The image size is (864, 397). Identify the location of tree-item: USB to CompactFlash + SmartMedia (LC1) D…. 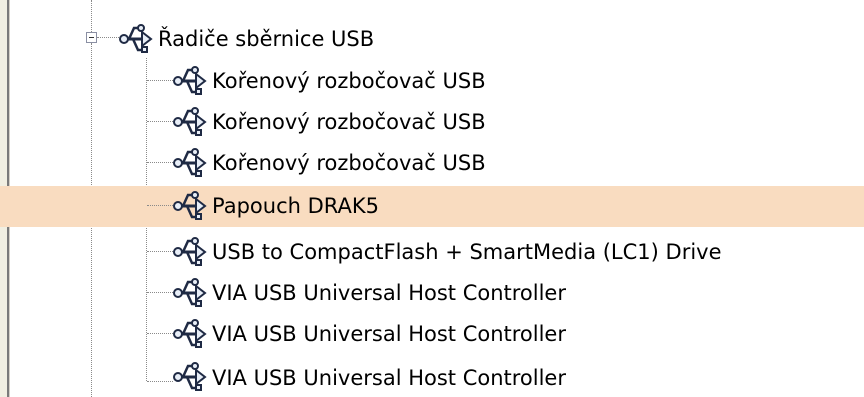
(432, 251).